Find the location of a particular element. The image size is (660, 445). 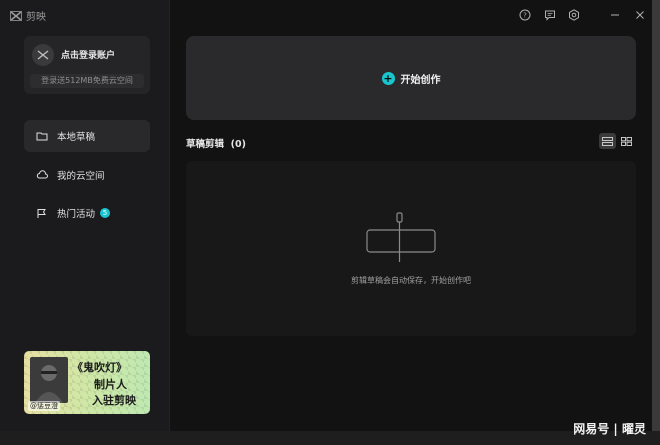

promo-line-2: 制片人 is located at coordinates (110, 384).